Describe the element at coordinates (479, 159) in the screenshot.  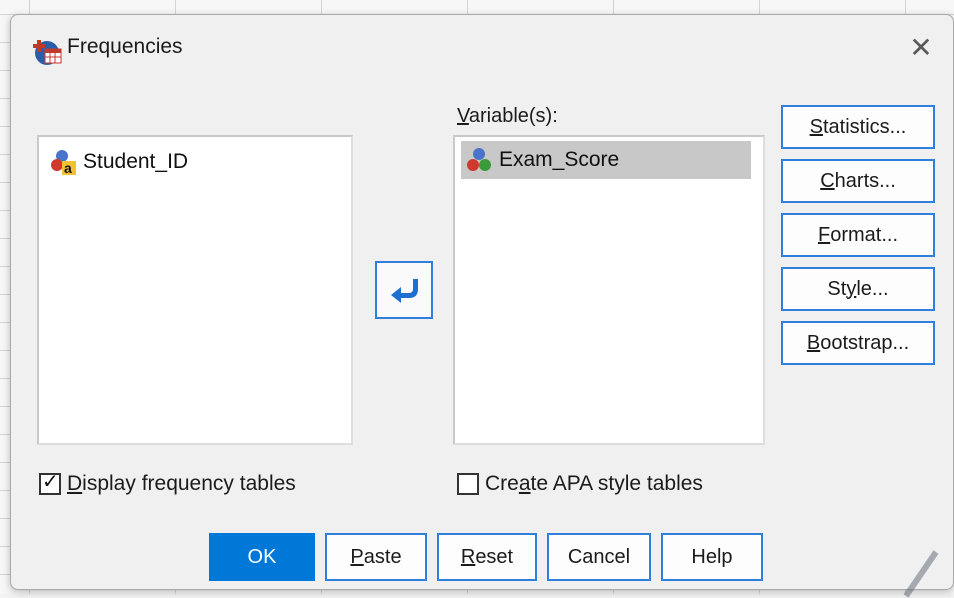
I see `scale-variable-icon` at that location.